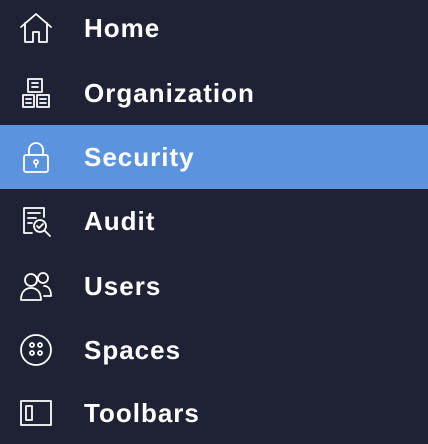  I want to click on sidebar-item-label: Users, so click(123, 285).